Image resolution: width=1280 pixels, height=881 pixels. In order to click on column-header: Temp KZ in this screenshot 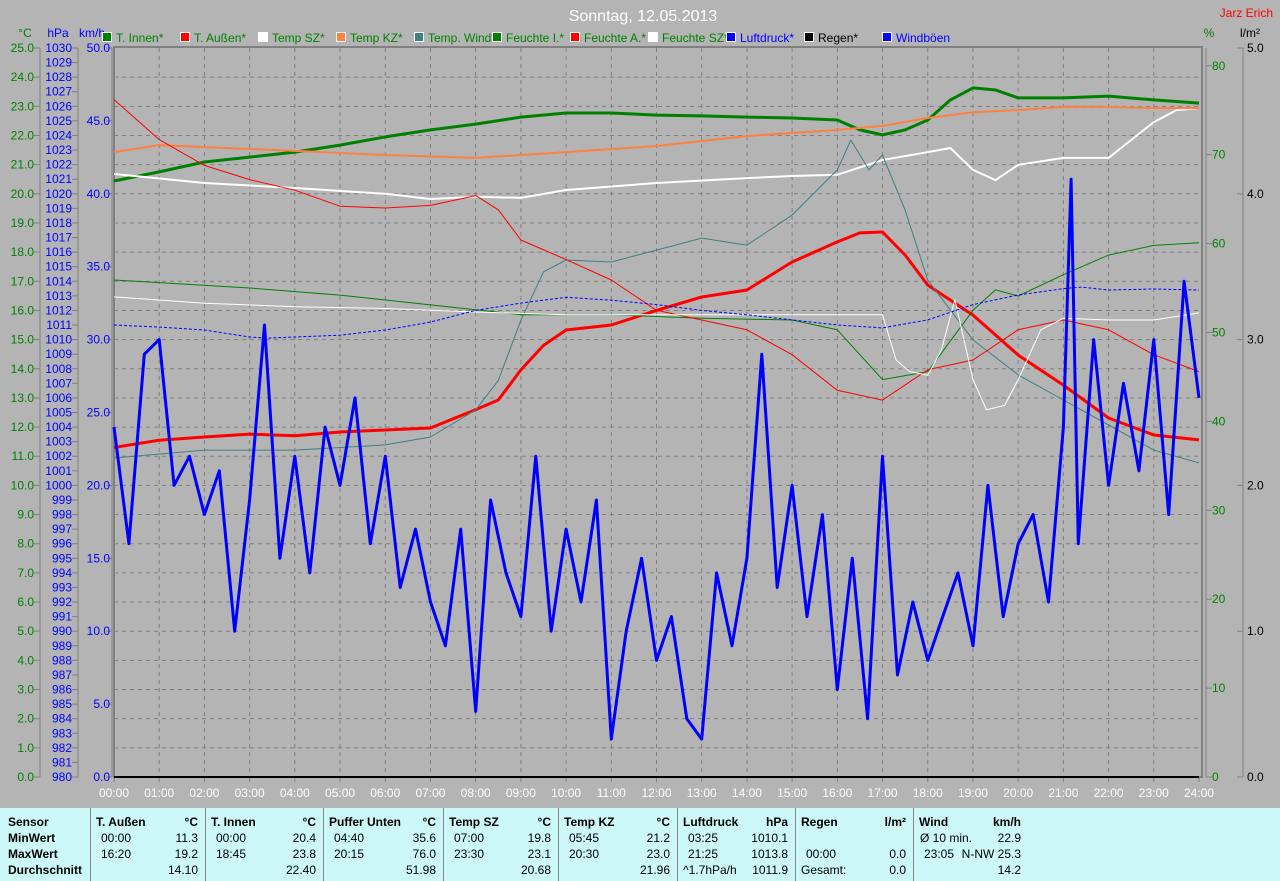, I will do `click(589, 822)`.